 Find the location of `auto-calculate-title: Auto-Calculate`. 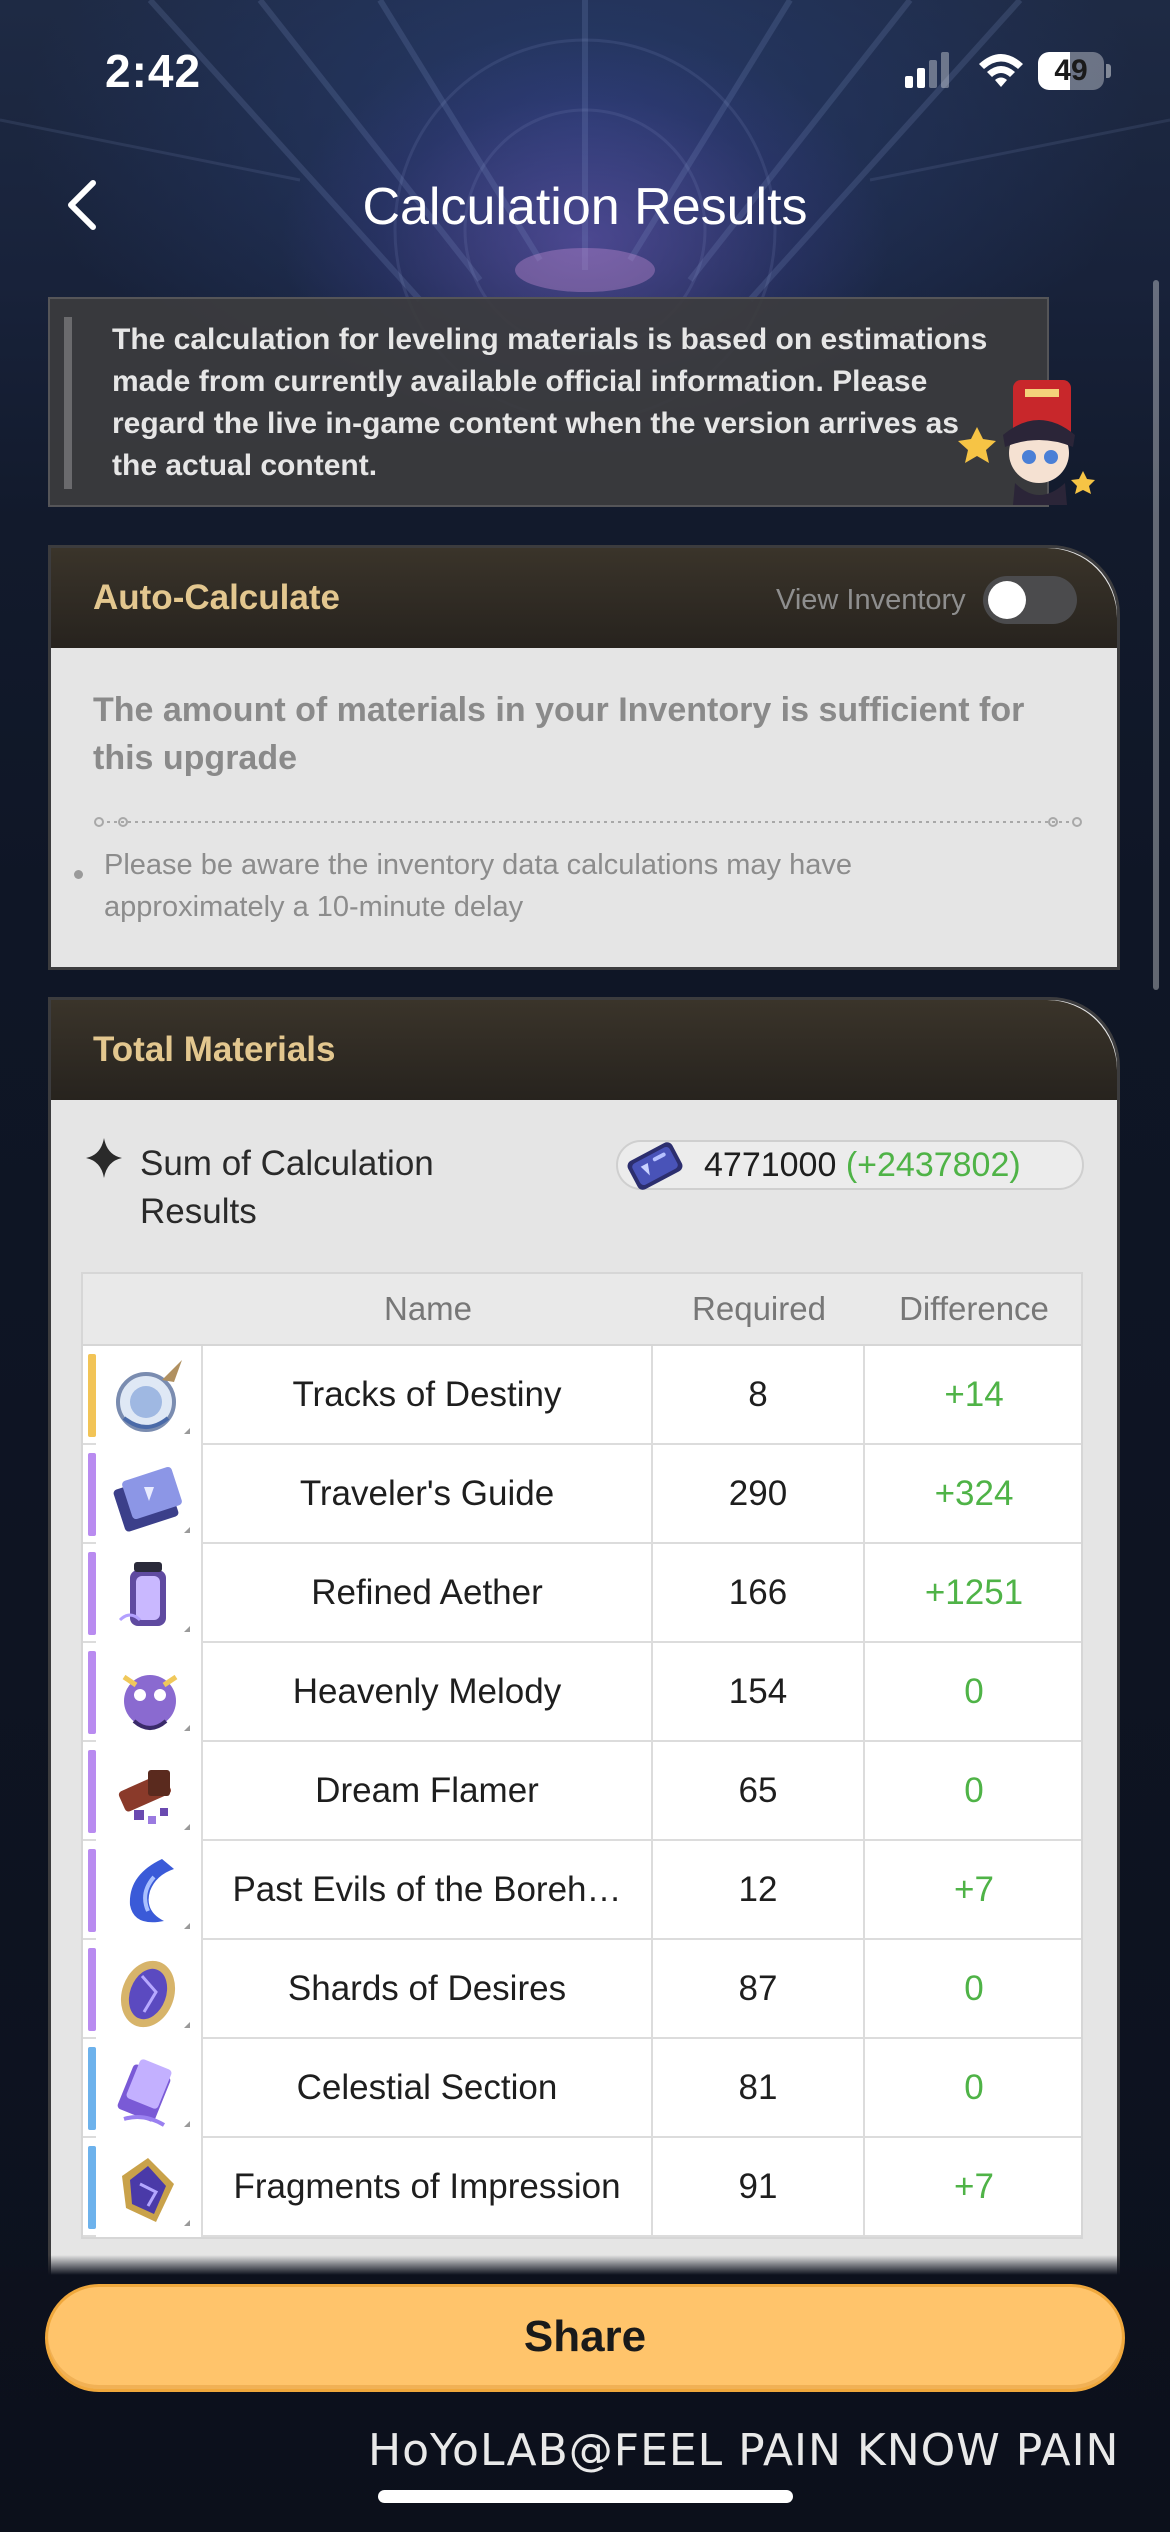

auto-calculate-title: Auto-Calculate is located at coordinates (216, 597).